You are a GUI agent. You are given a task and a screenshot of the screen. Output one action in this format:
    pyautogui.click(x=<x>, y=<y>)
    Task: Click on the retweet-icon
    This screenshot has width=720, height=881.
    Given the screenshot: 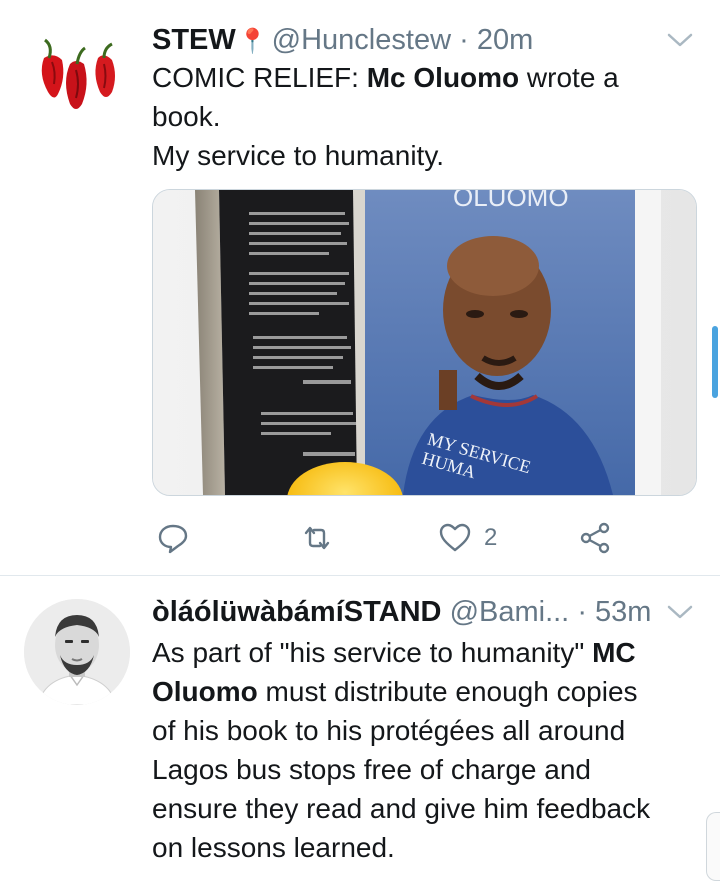 What is the action you would take?
    pyautogui.click(x=317, y=538)
    